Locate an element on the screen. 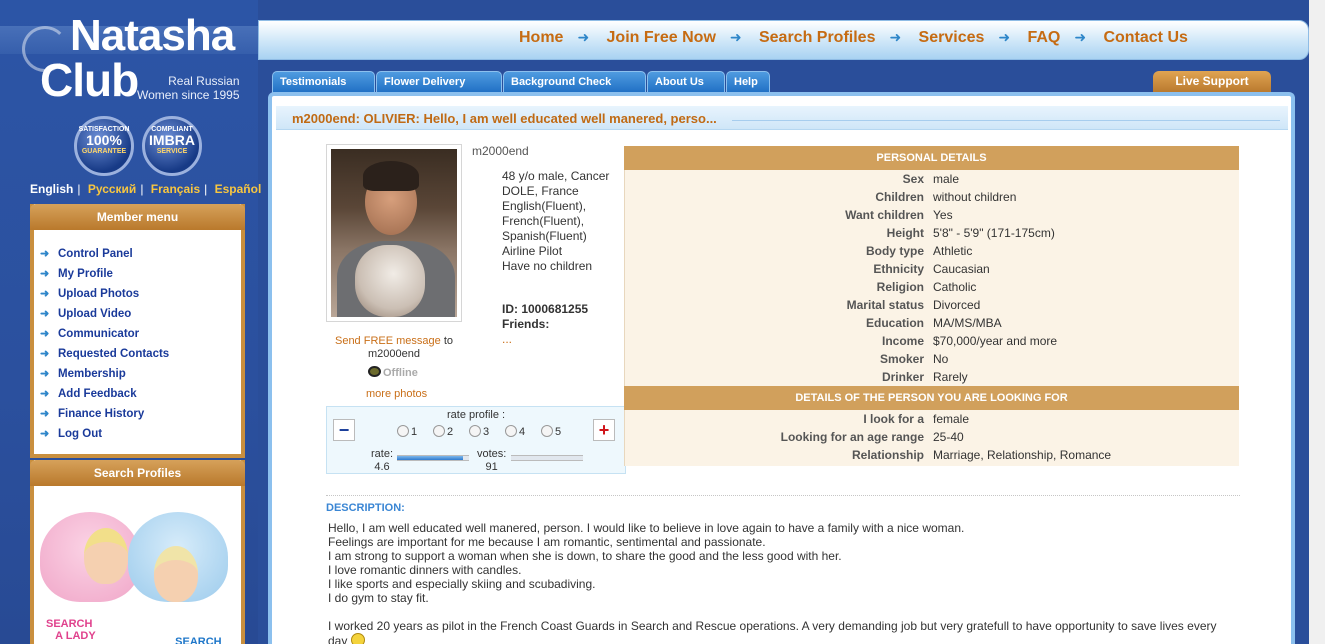 The image size is (1325, 644). description-line: day is located at coordinates (788, 638).